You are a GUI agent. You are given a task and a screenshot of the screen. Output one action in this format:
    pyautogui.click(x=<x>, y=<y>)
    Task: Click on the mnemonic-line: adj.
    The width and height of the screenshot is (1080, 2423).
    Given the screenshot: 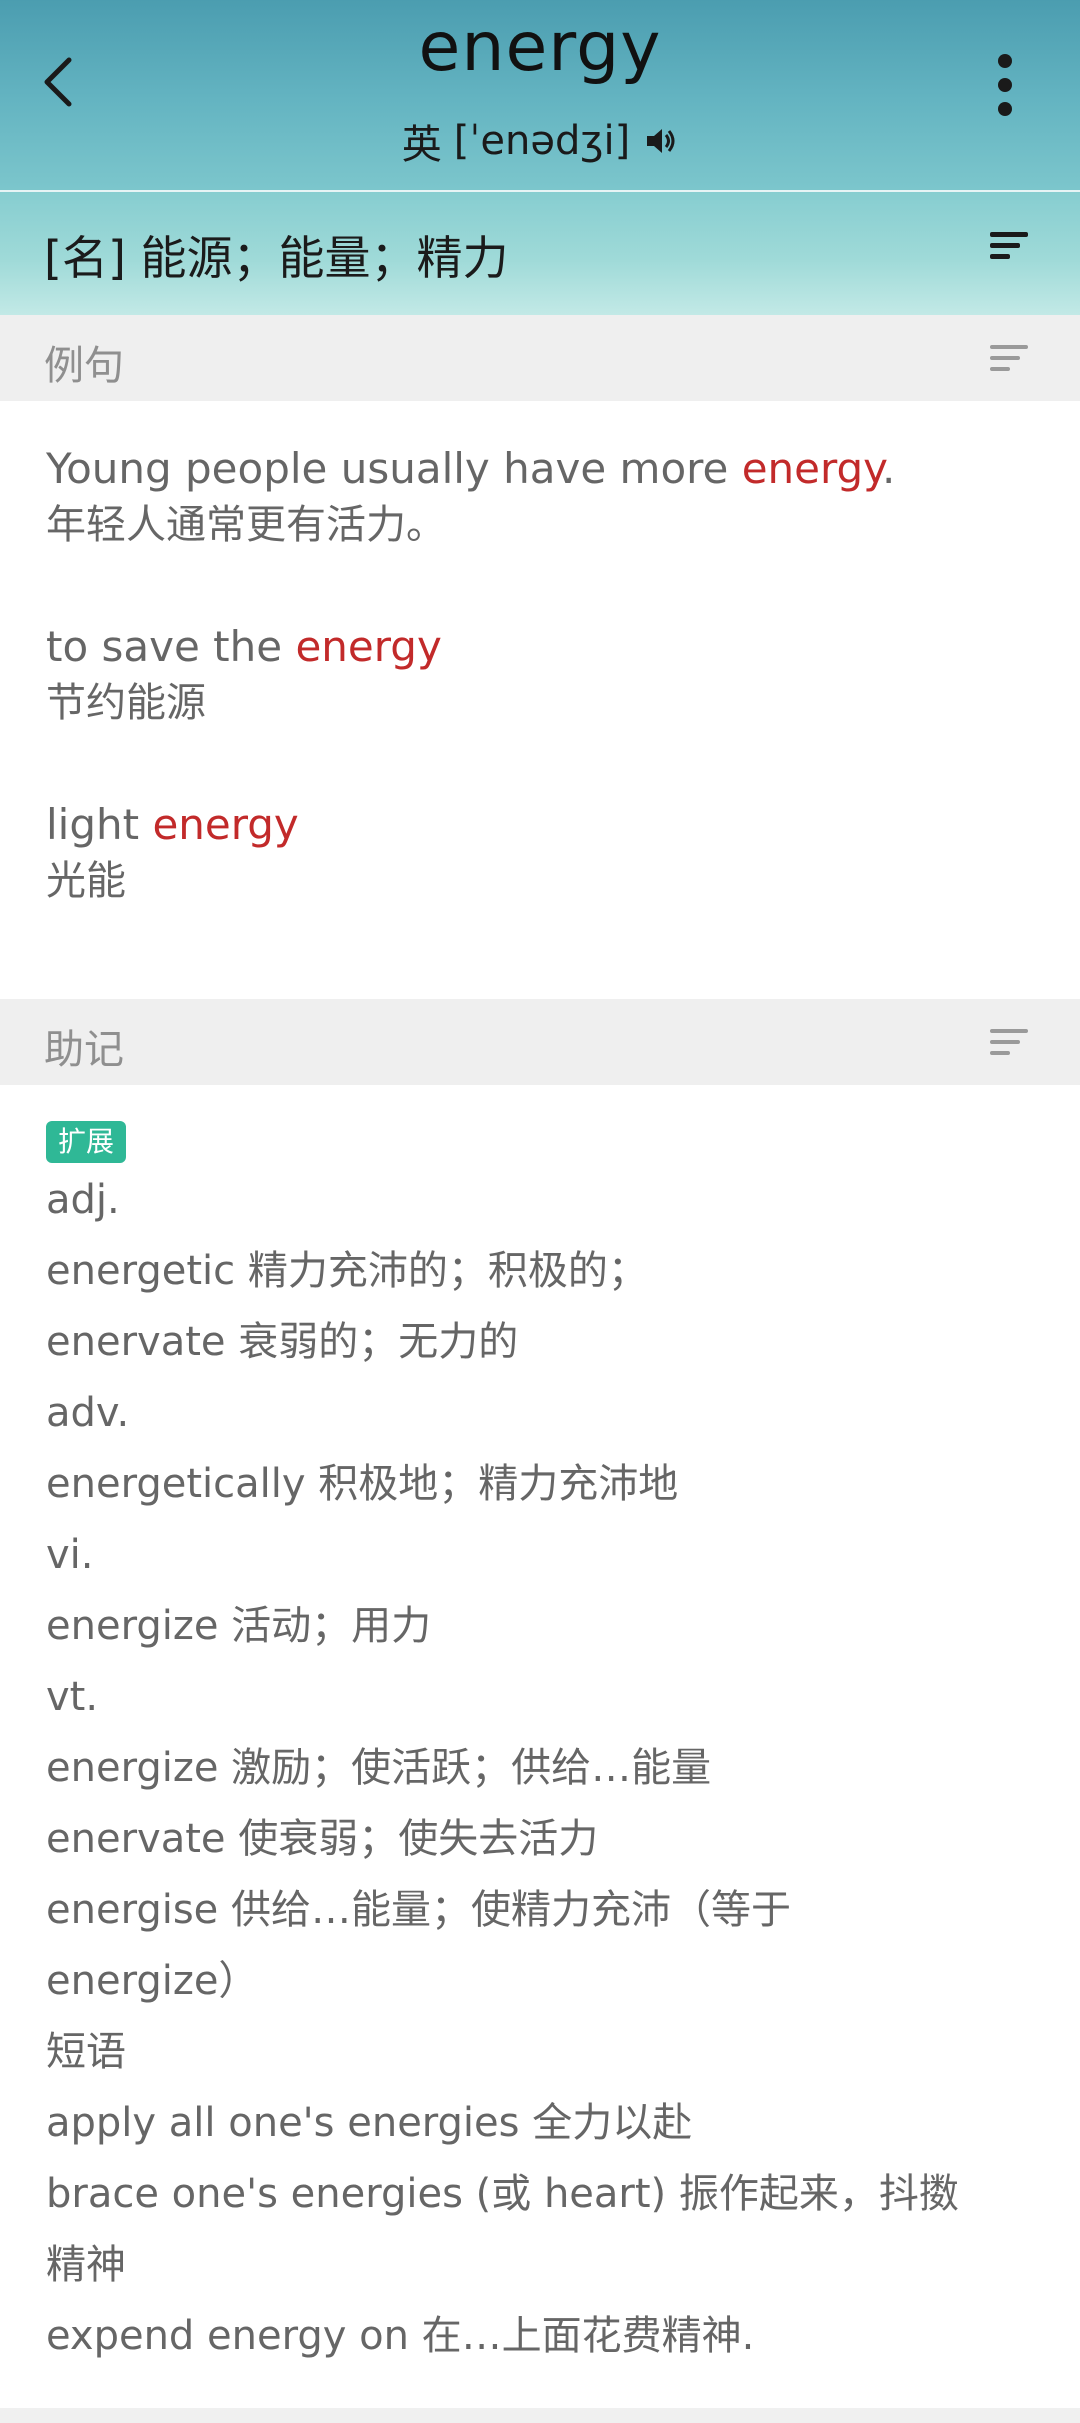 What is the action you would take?
    pyautogui.click(x=83, y=1200)
    